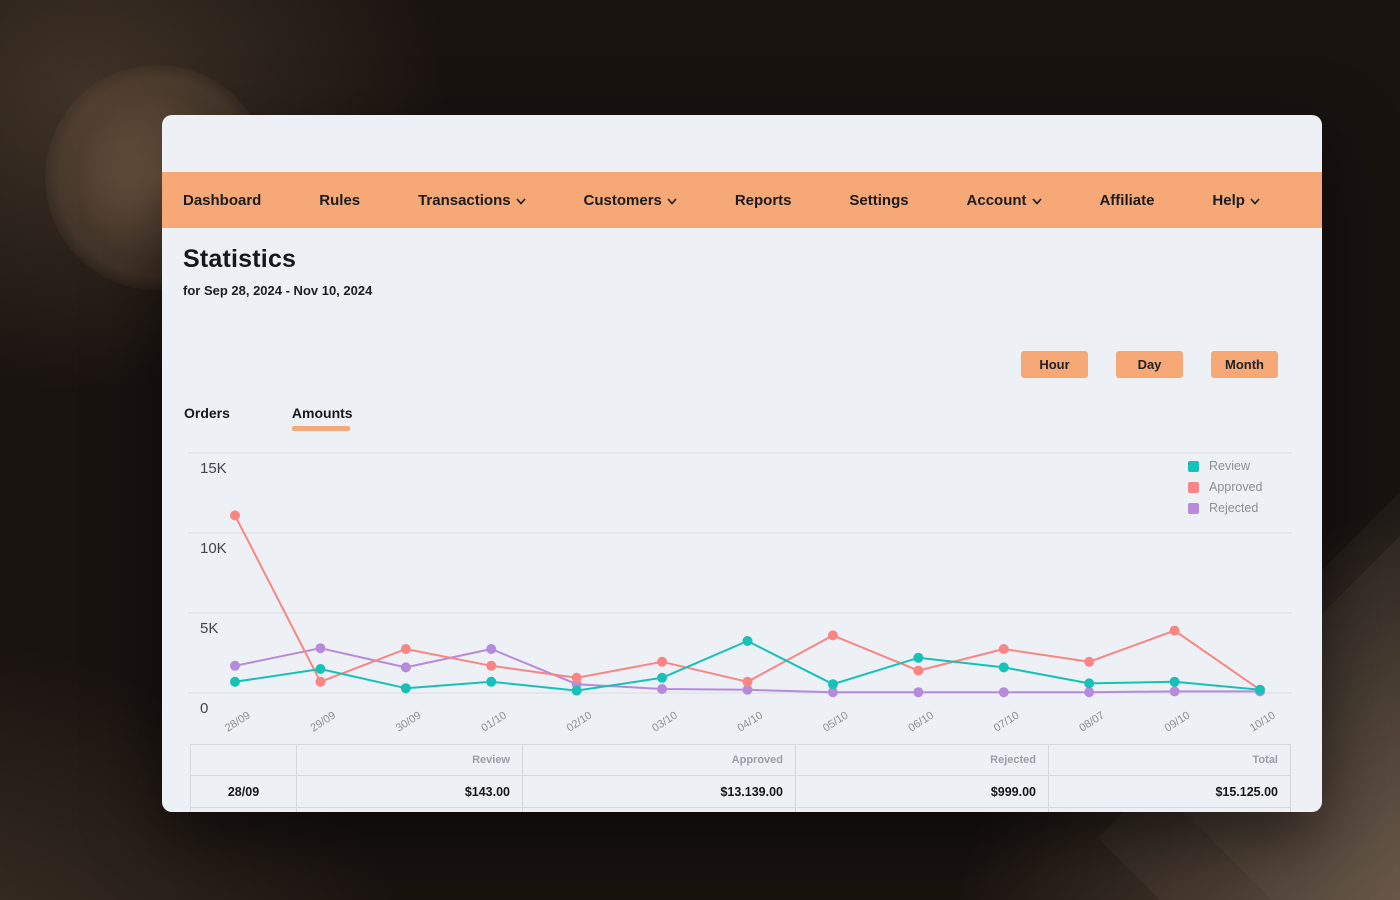 Image resolution: width=1400 pixels, height=900 pixels. Describe the element at coordinates (836, 721) in the screenshot. I see `x-tick-label: 05/10` at that location.